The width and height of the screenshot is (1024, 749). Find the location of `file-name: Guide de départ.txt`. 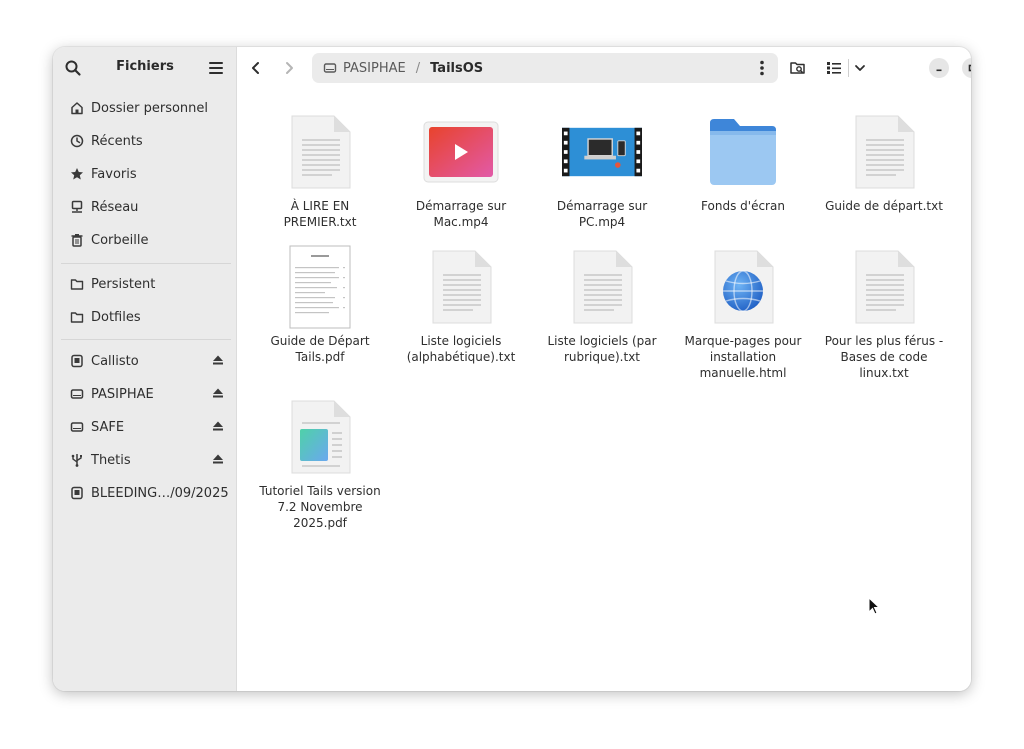

file-name: Guide de départ.txt is located at coordinates (884, 206).